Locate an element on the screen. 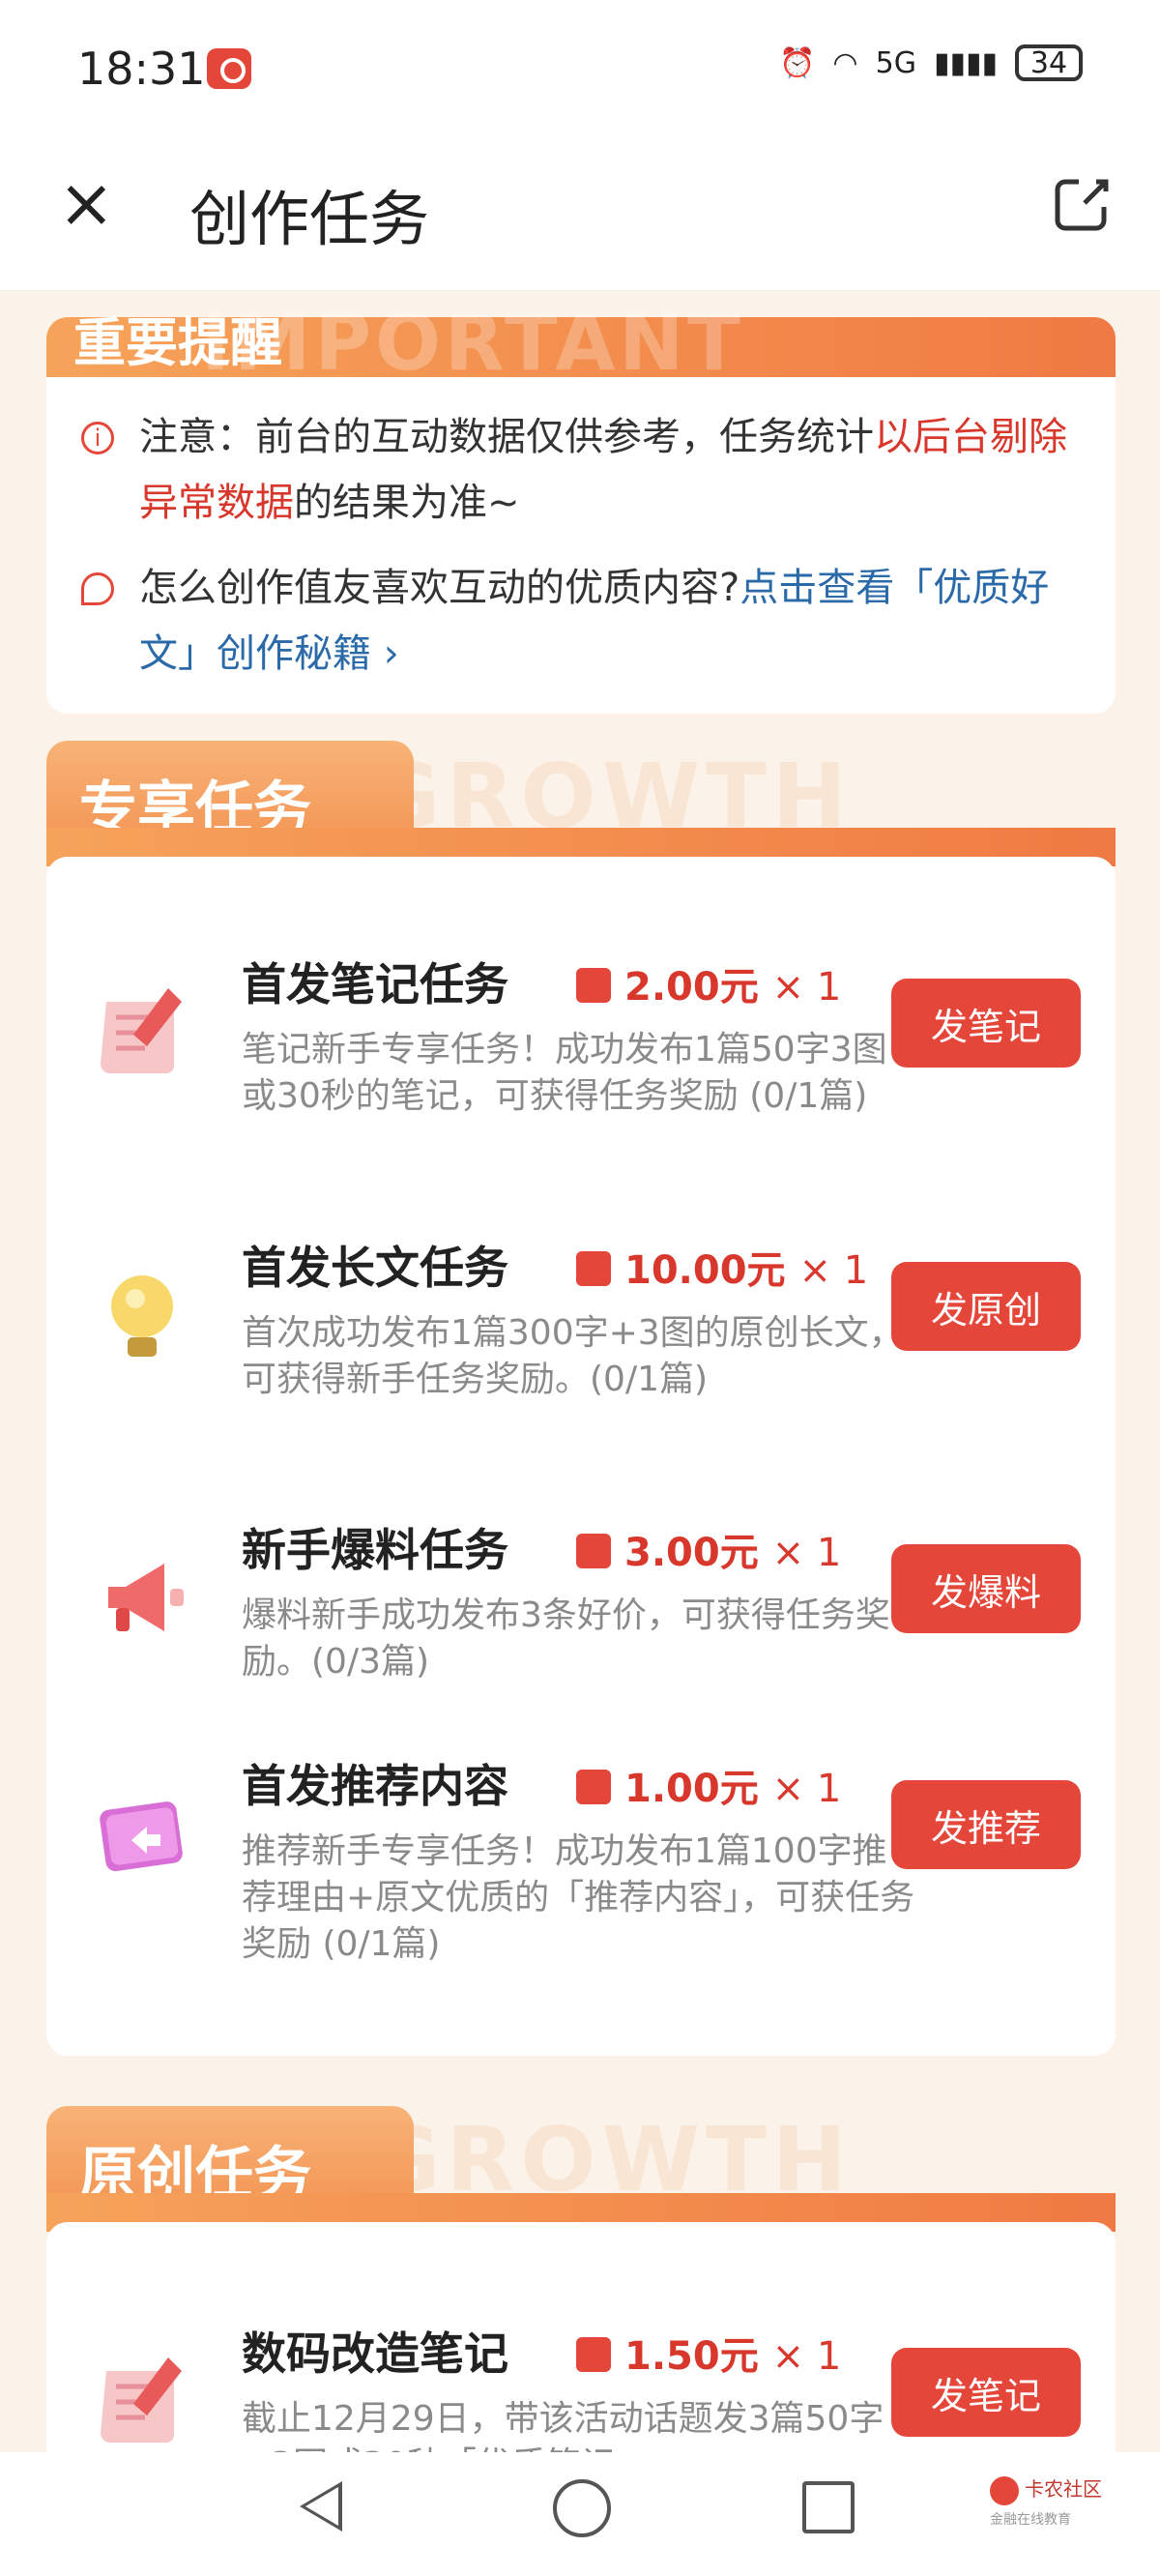 The width and height of the screenshot is (1160, 2576). clock: 18:31 is located at coordinates (141, 69).